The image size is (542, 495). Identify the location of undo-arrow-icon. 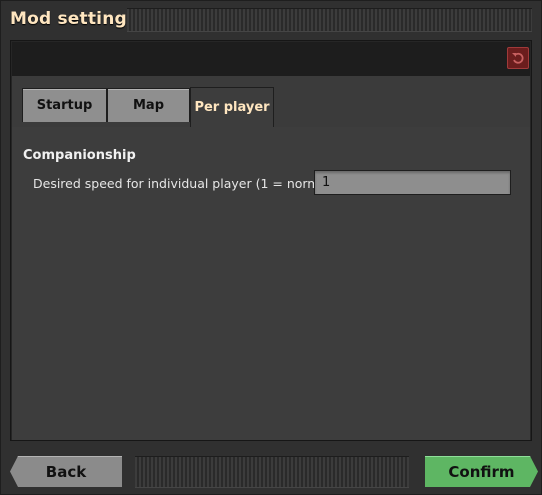
(518, 58).